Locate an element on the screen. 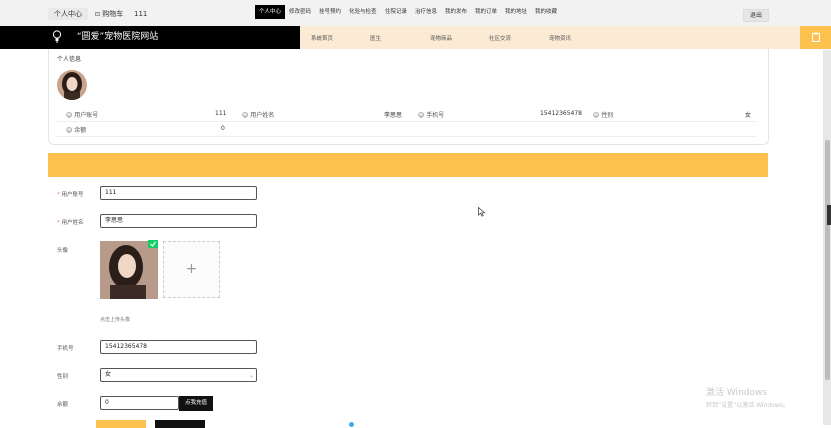 This screenshot has height=428, width=831. balance-field-label: 余额 is located at coordinates (63, 405).